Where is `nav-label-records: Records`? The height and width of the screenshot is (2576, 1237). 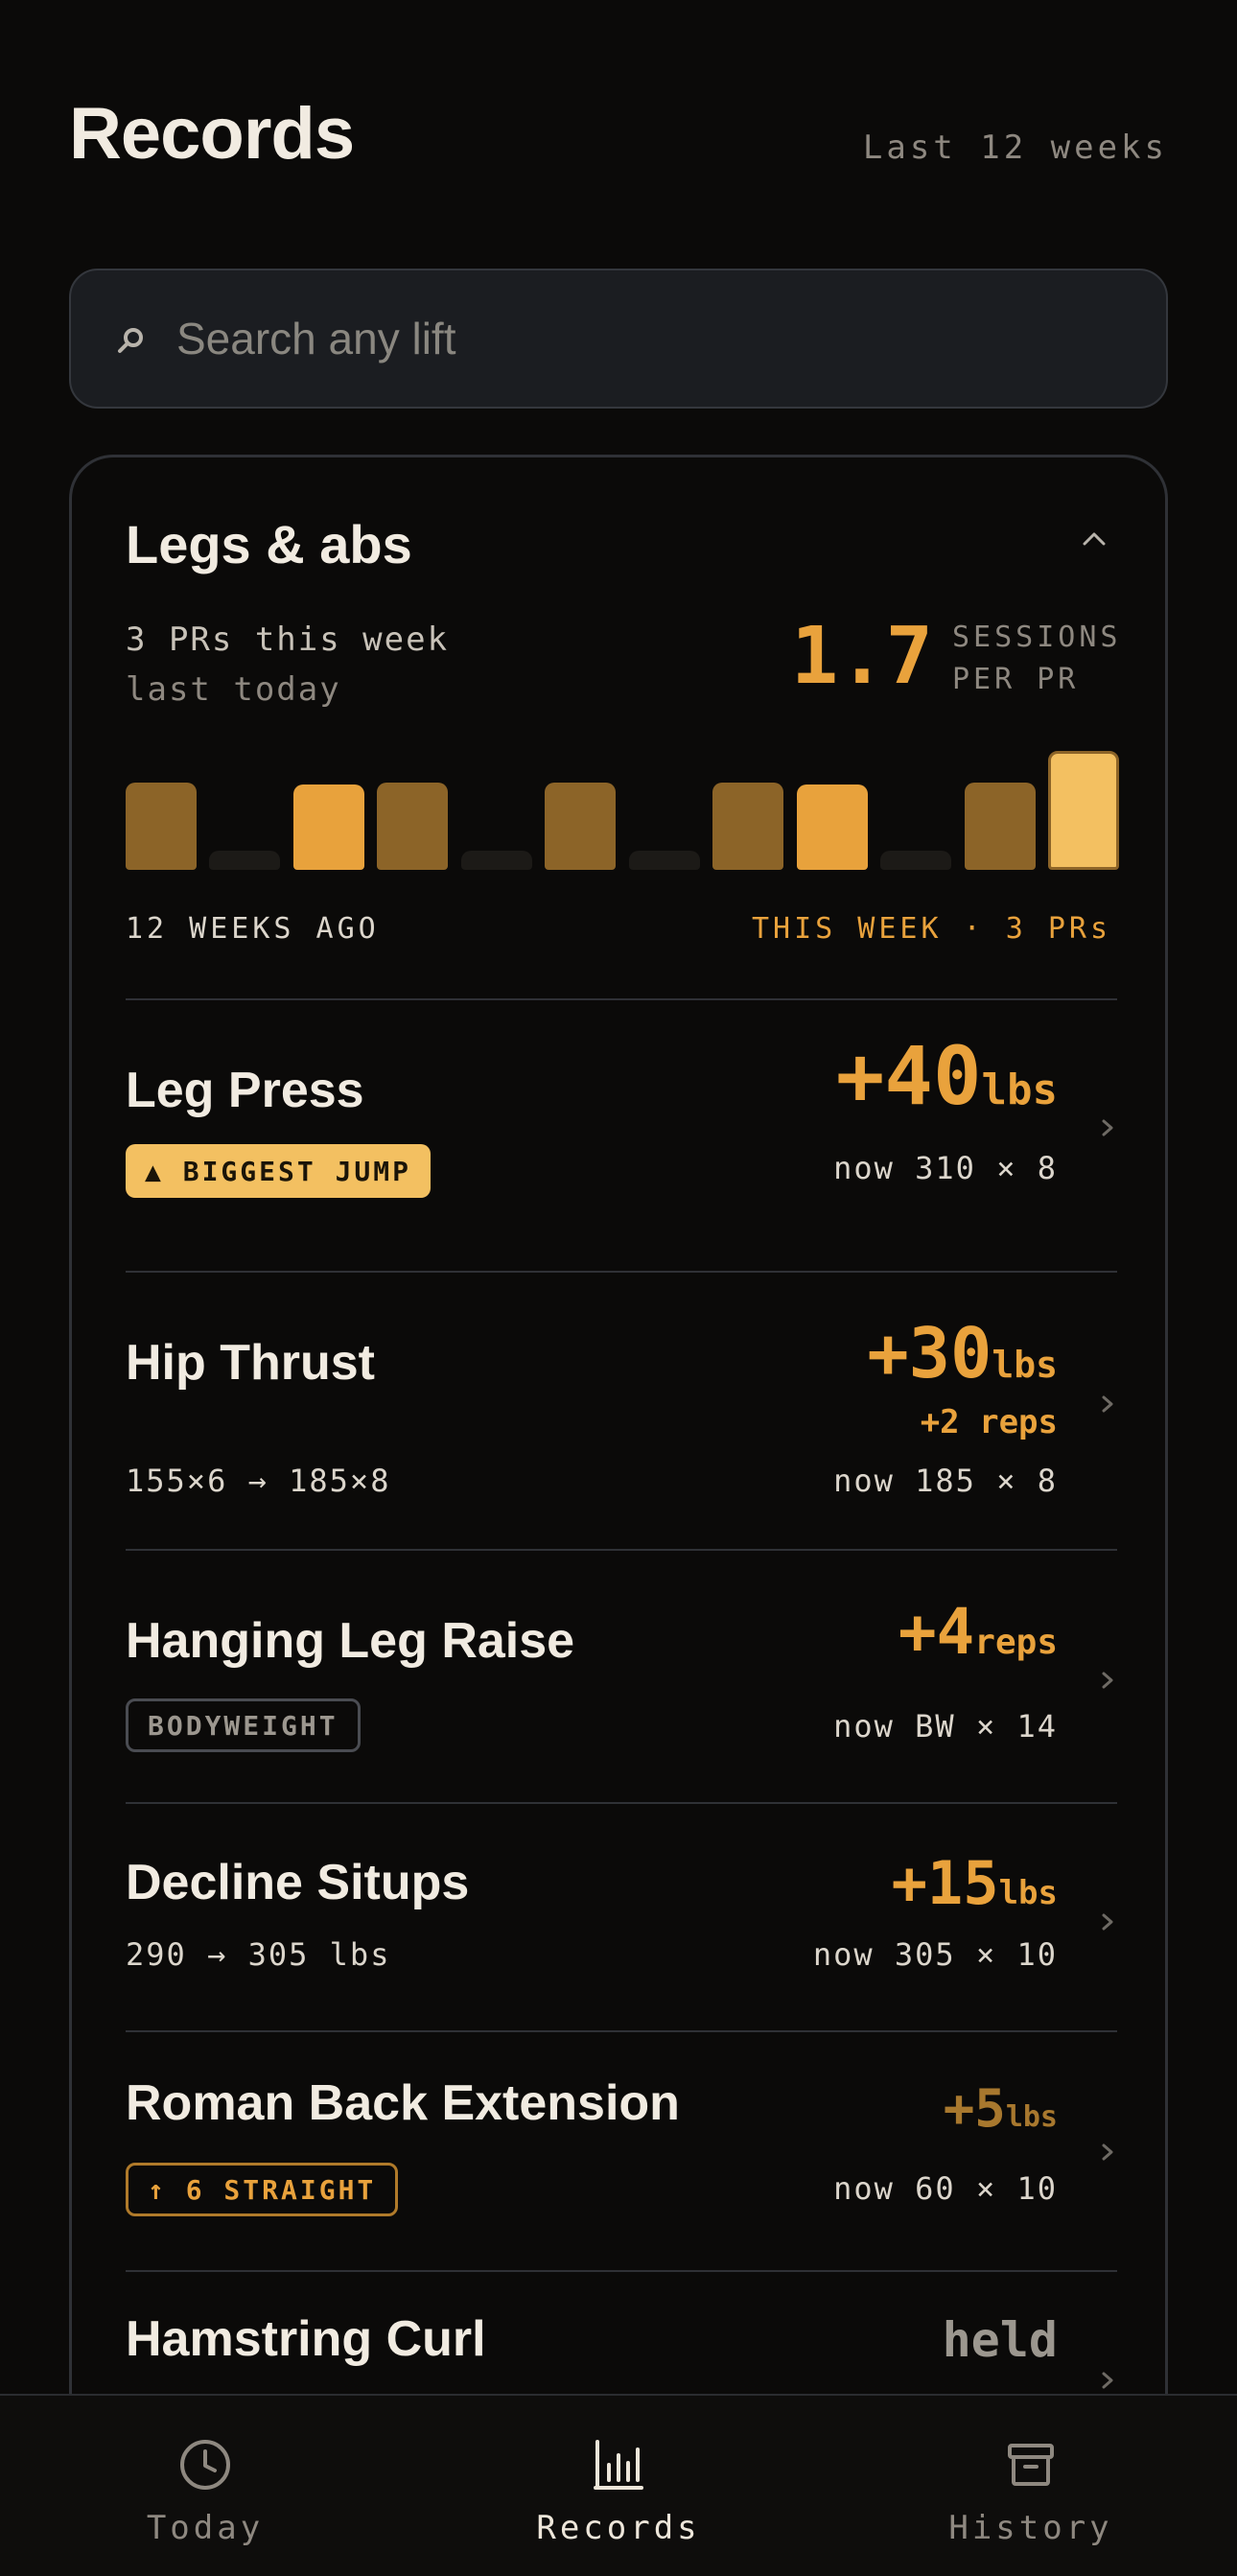
nav-label-records: Records is located at coordinates (618, 2528).